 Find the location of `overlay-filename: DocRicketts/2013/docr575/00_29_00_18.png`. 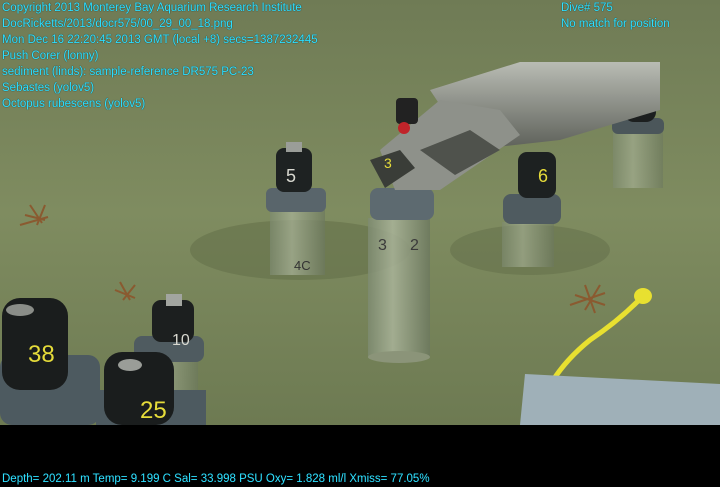

overlay-filename: DocRicketts/2013/docr575/00_29_00_18.png is located at coordinates (117, 24).